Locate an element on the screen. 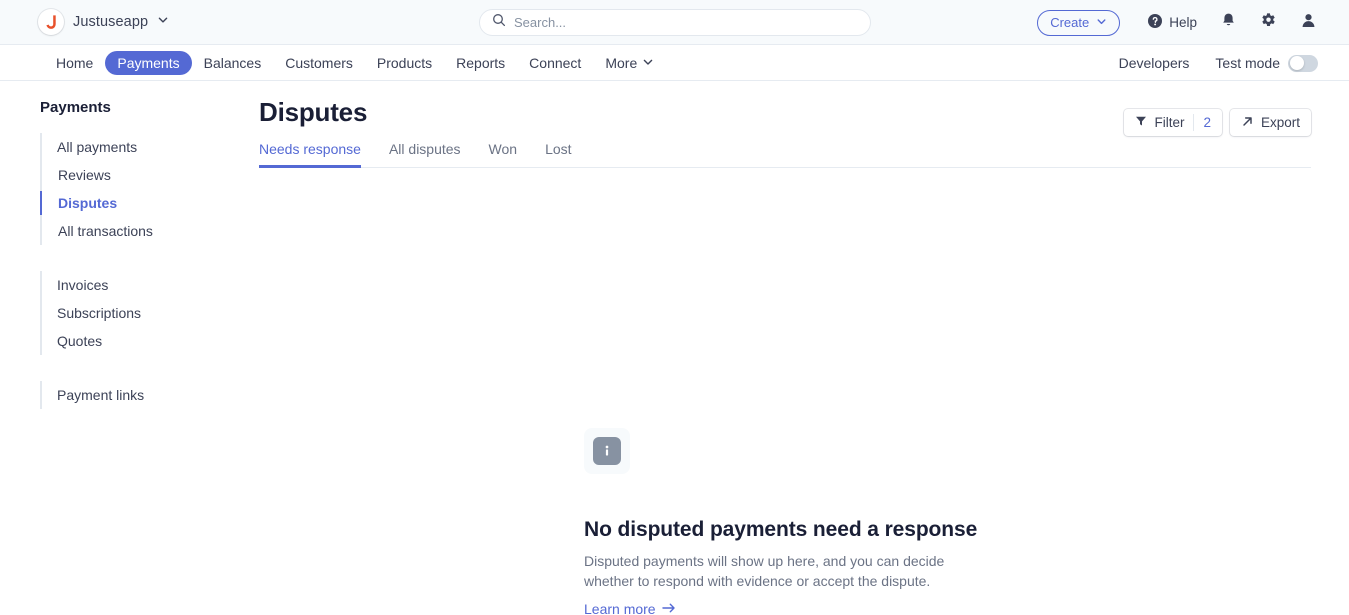 The image size is (1349, 615). help-label: Help is located at coordinates (1183, 22).